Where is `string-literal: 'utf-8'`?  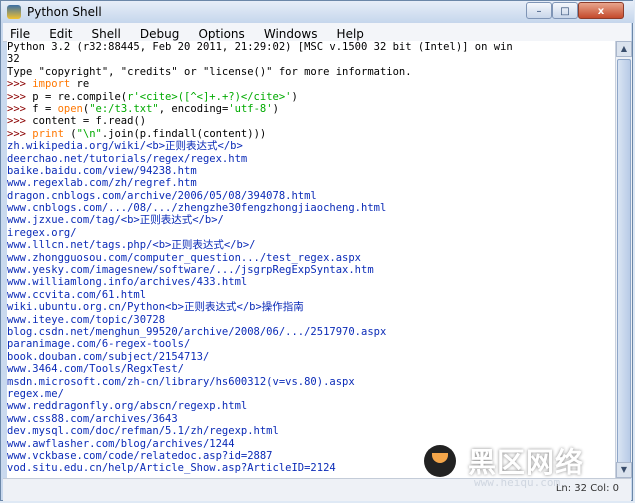
string-literal: 'utf-8' is located at coordinates (250, 108).